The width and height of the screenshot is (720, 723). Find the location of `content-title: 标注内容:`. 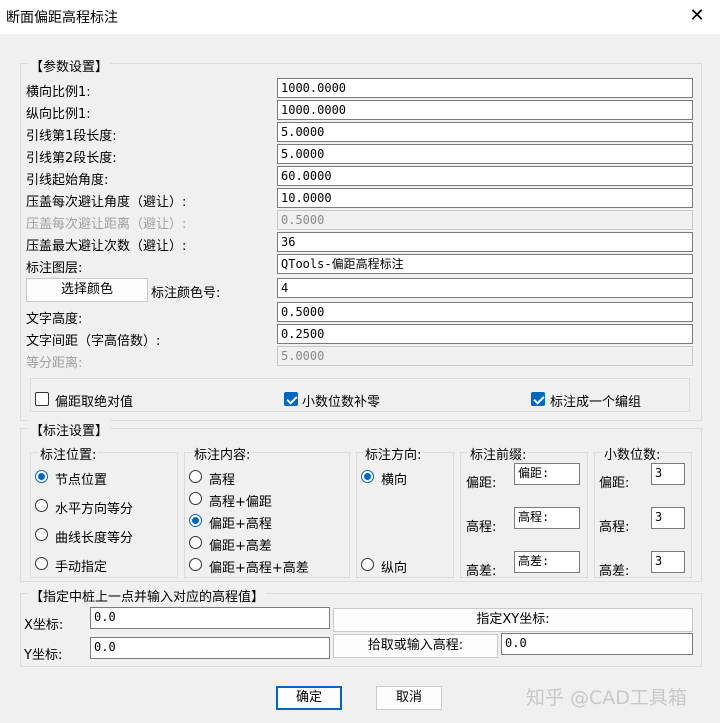

content-title: 标注内容: is located at coordinates (222, 453).